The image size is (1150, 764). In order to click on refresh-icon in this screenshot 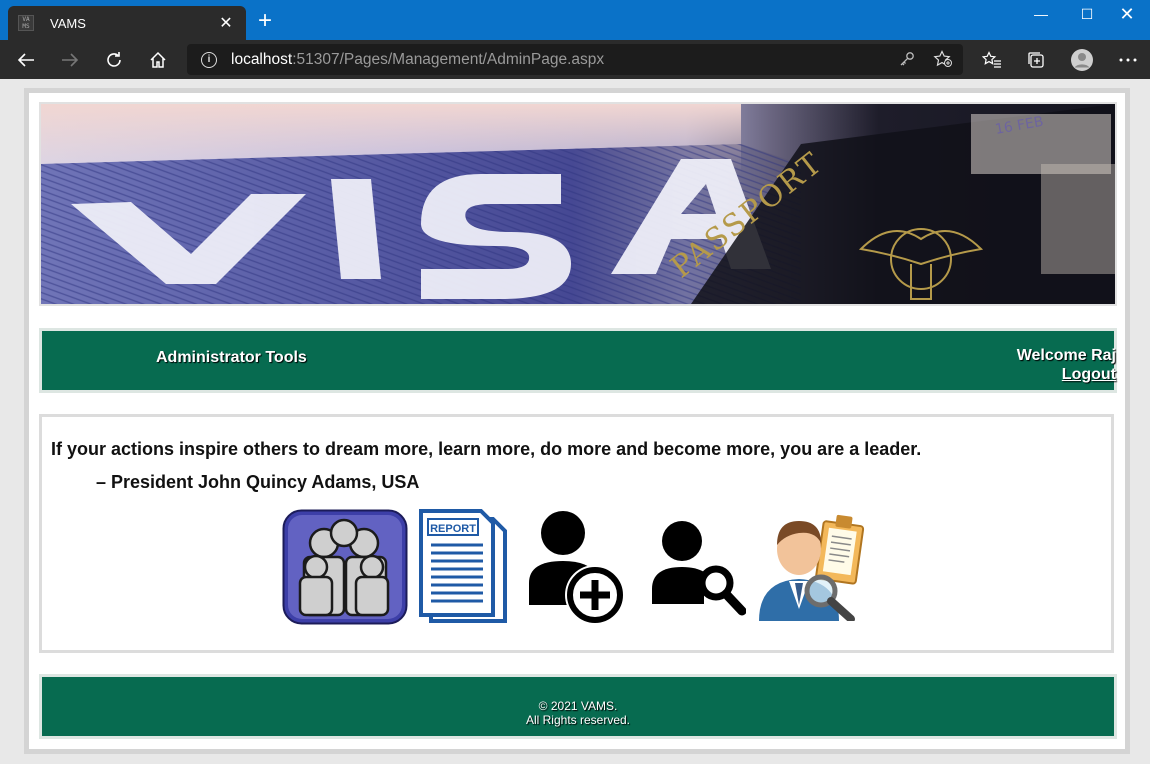, I will do `click(114, 59)`.